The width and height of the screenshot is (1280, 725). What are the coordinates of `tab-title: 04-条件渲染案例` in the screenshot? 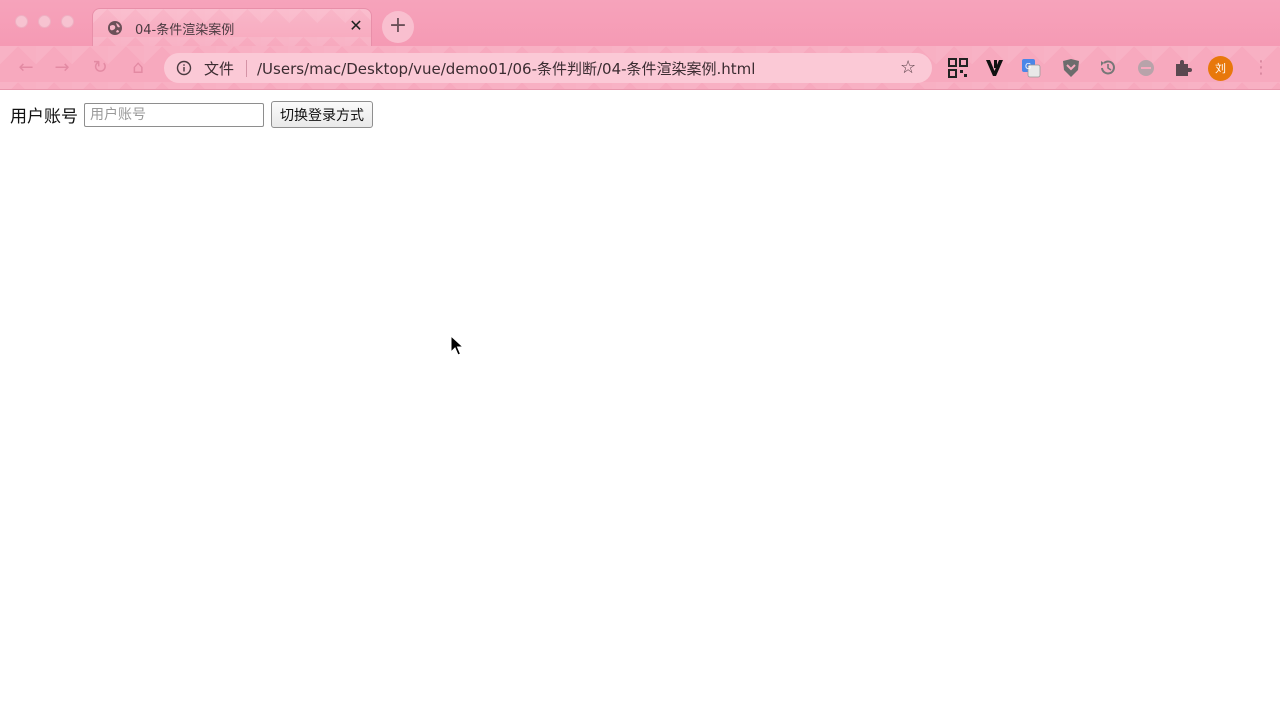 It's located at (185, 30).